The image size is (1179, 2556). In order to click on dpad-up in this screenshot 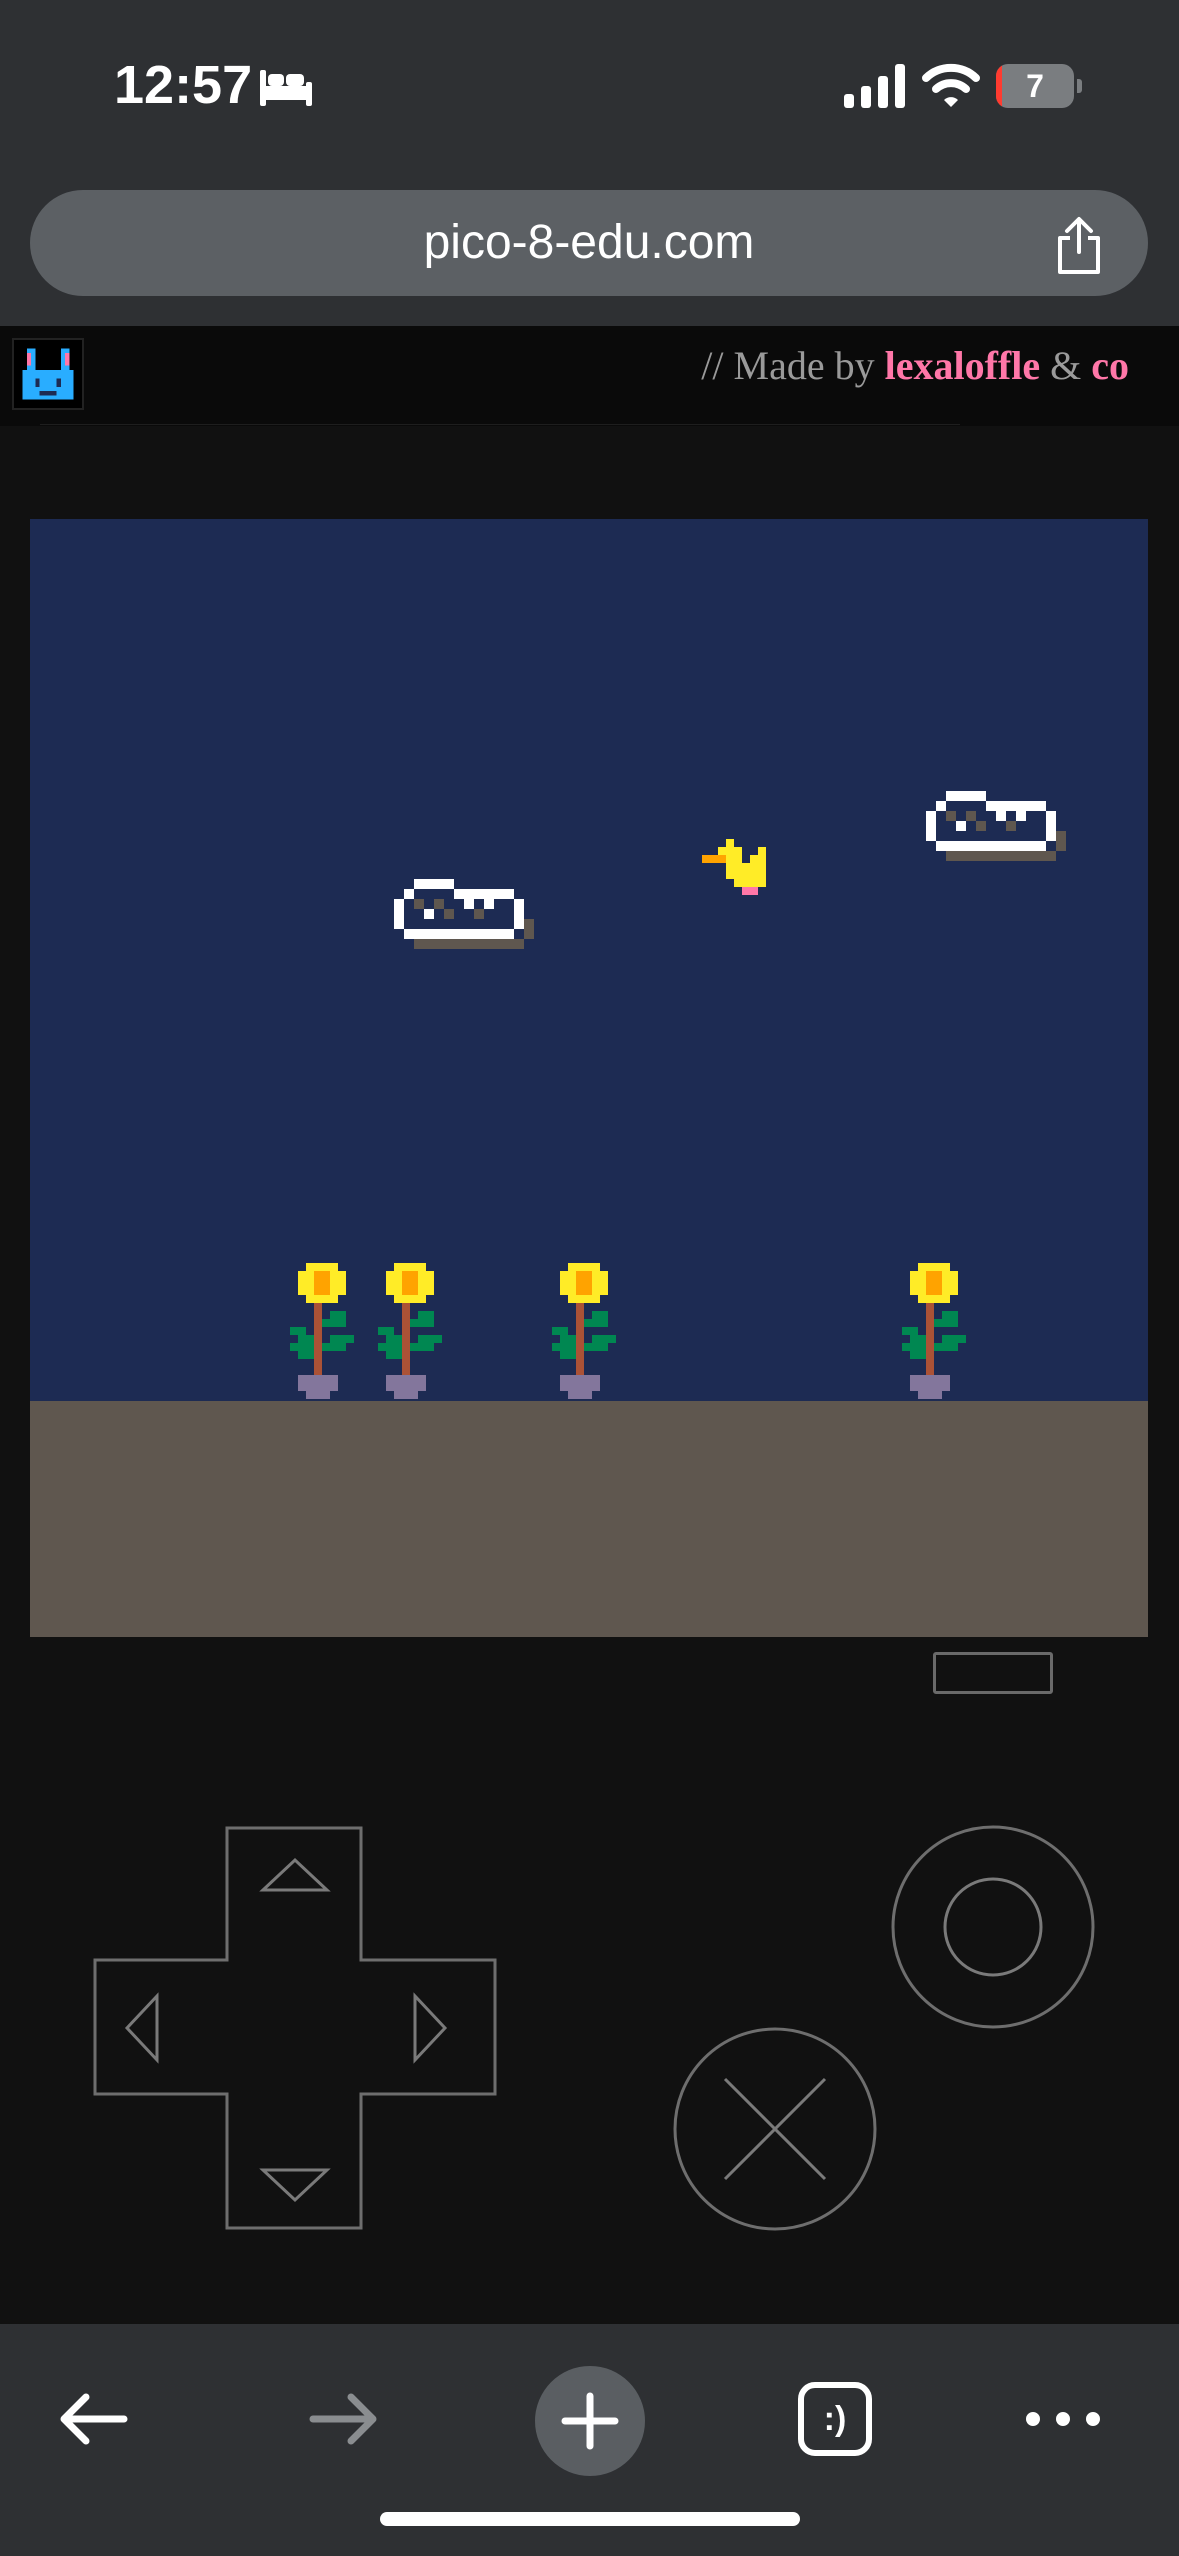, I will do `click(295, 1874)`.